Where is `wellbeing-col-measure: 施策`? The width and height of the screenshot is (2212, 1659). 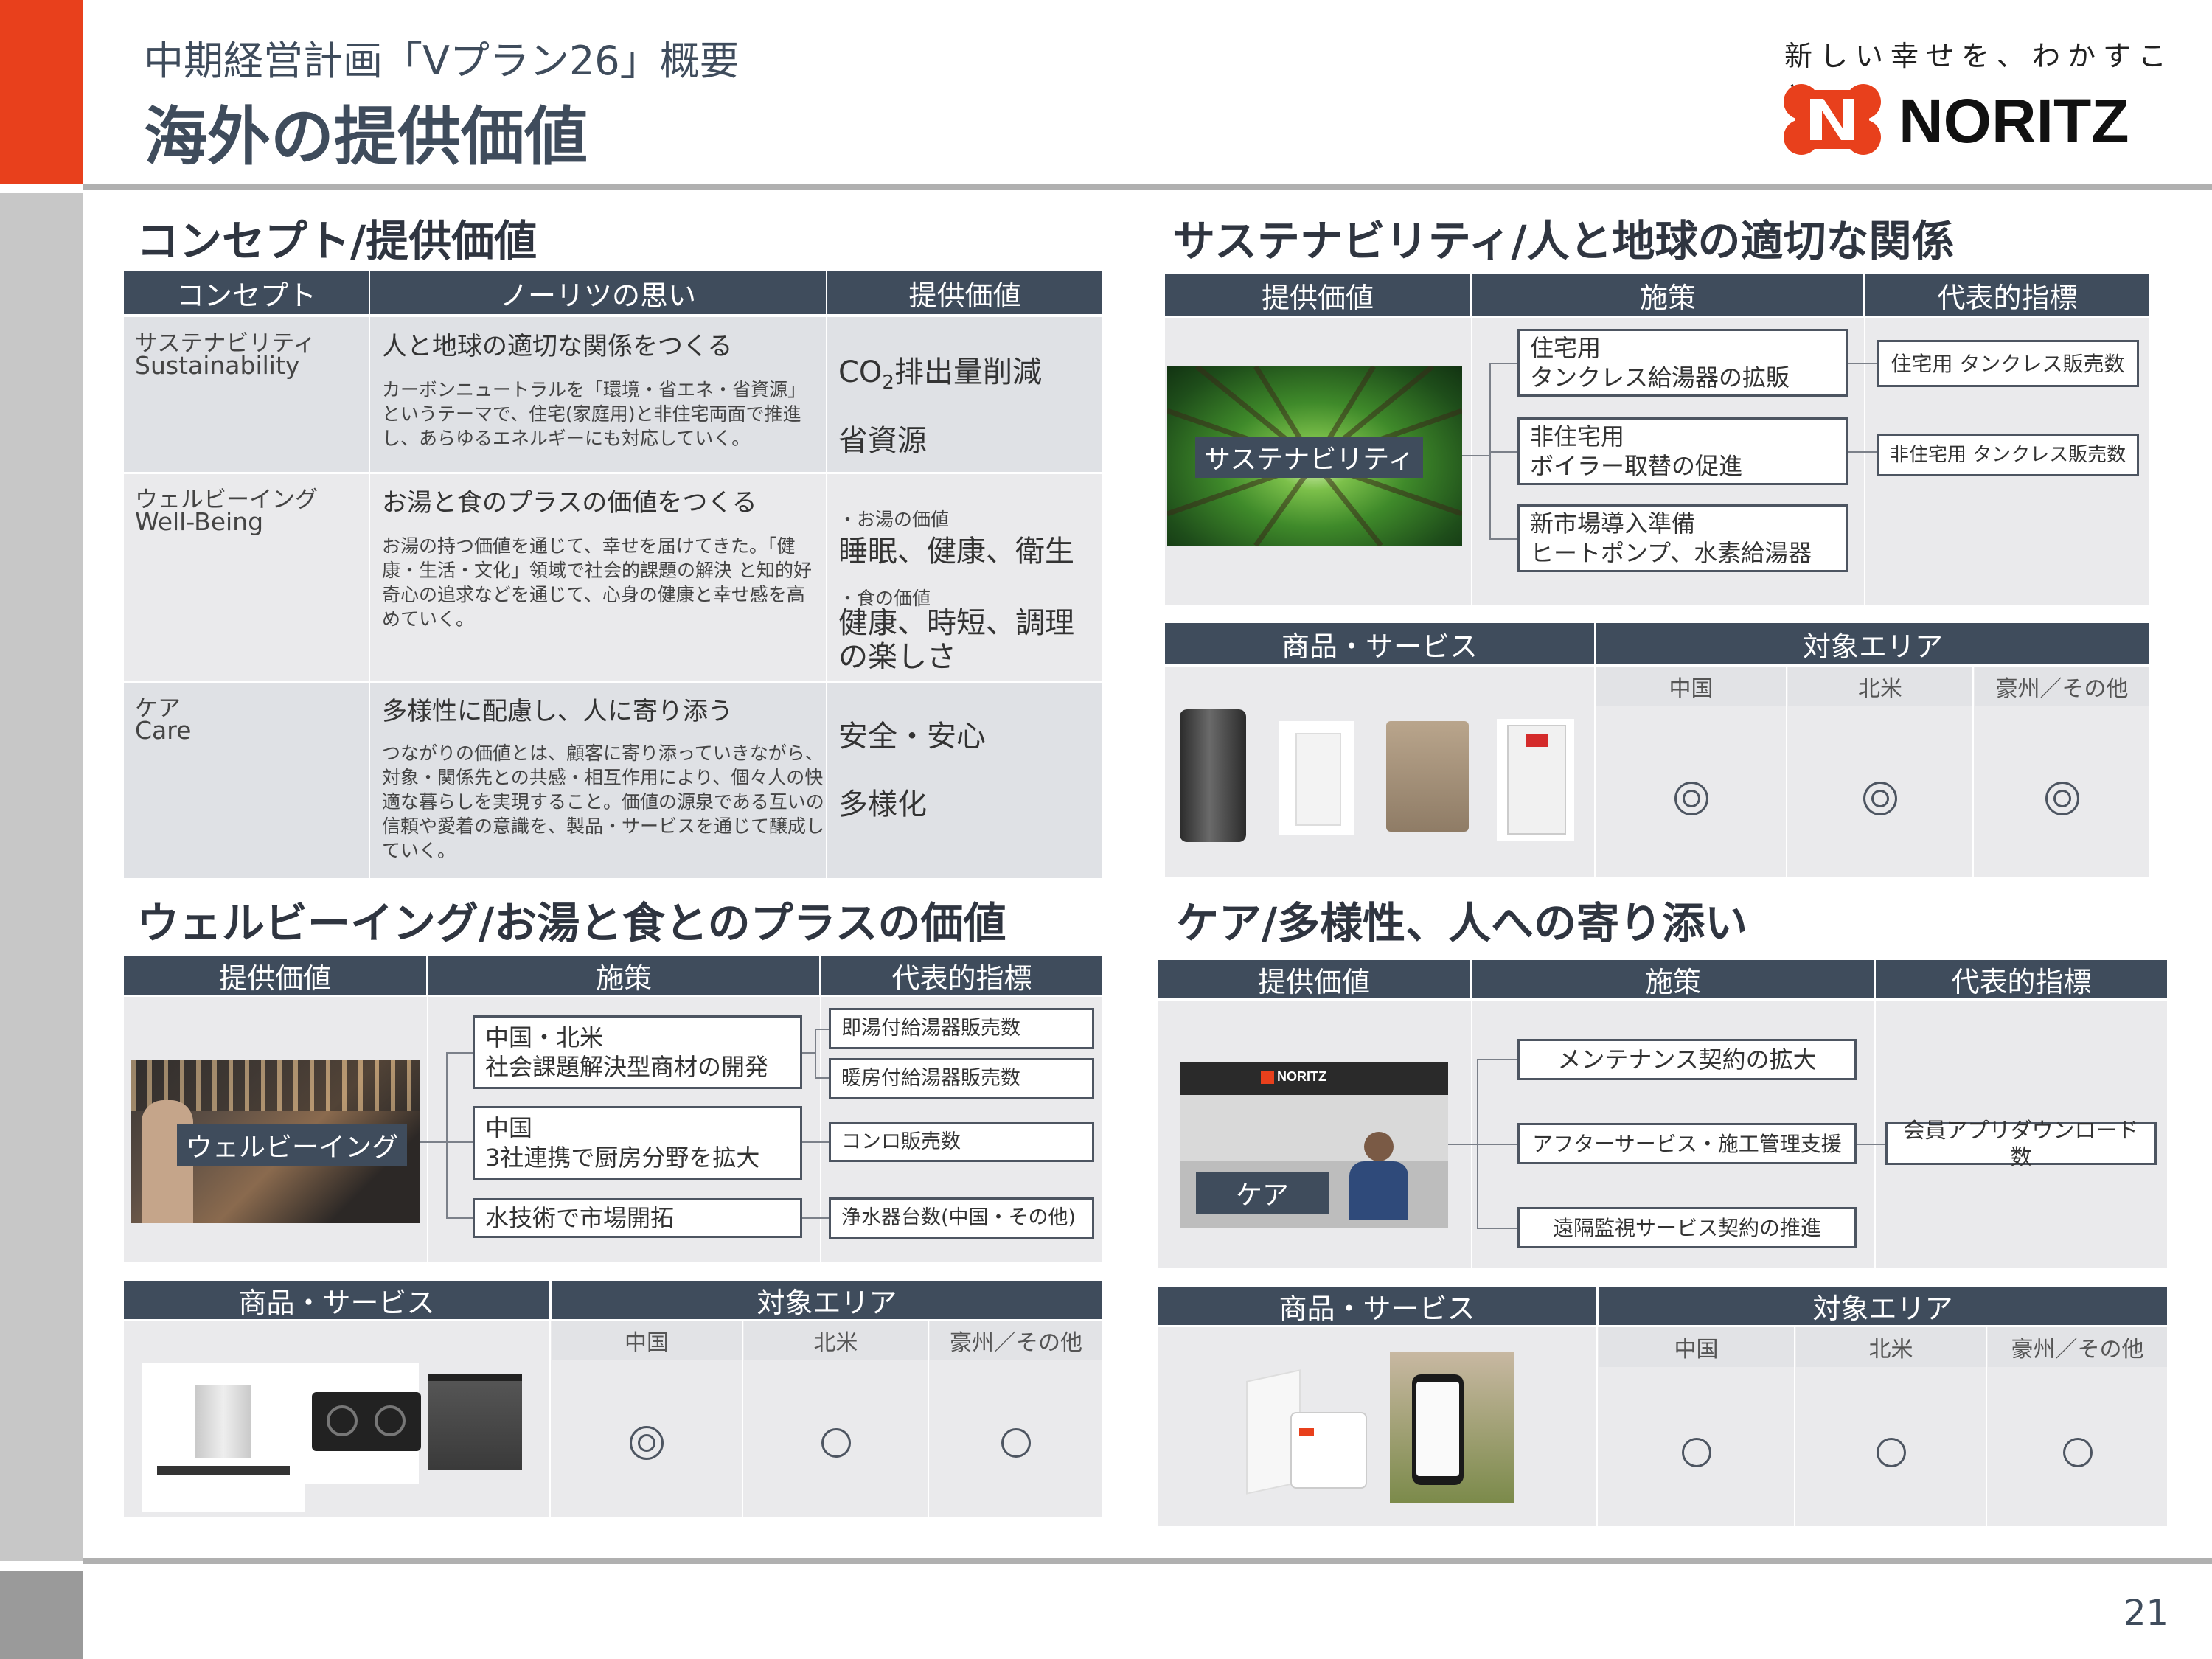
wellbeing-col-measure: 施策 is located at coordinates (623, 975).